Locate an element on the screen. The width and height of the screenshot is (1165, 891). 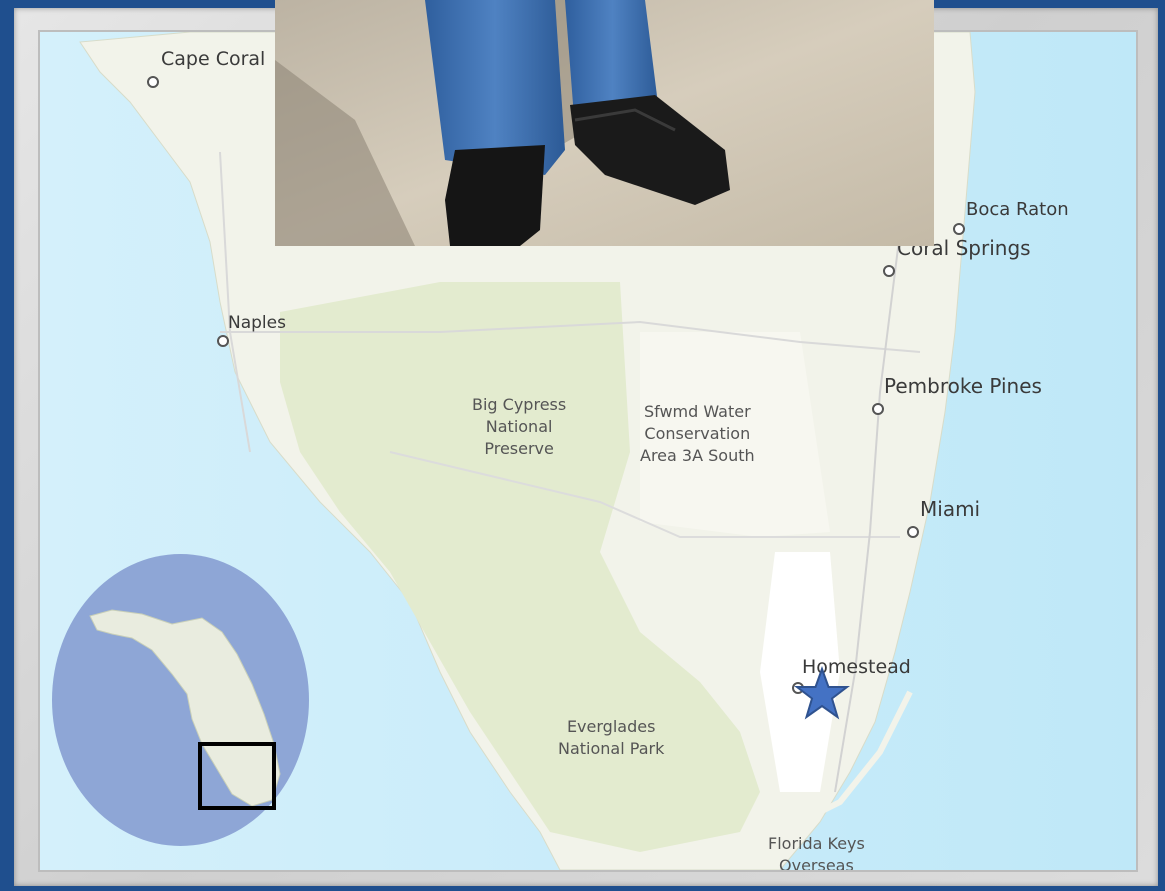
coral-springs-dot is located at coordinates (889, 271).